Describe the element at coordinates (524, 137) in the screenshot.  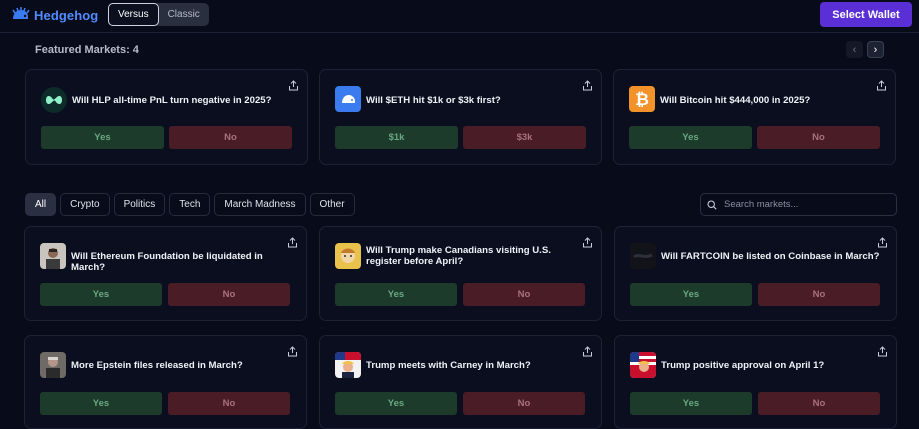
I see `no-button: $3k` at that location.